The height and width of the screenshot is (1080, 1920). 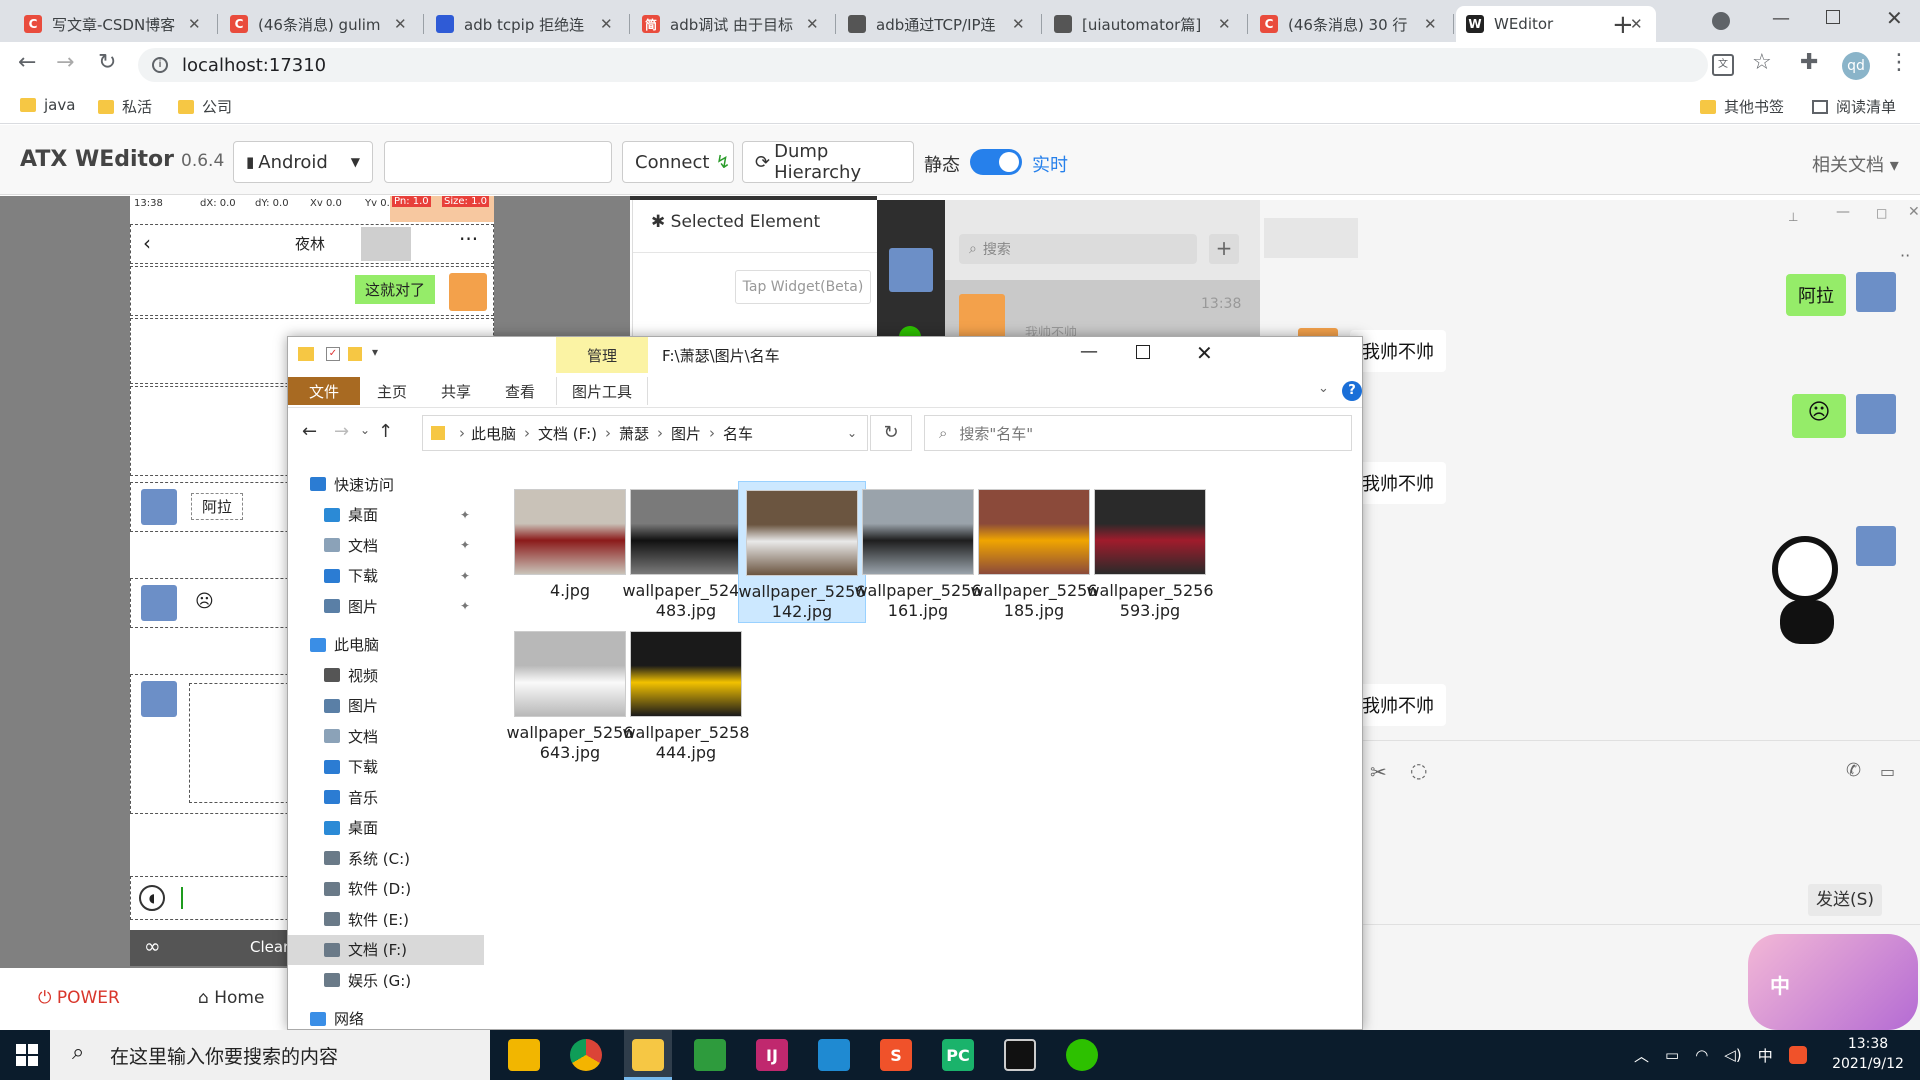 I want to click on bookmark-folder-company: 公司, so click(x=205, y=106).